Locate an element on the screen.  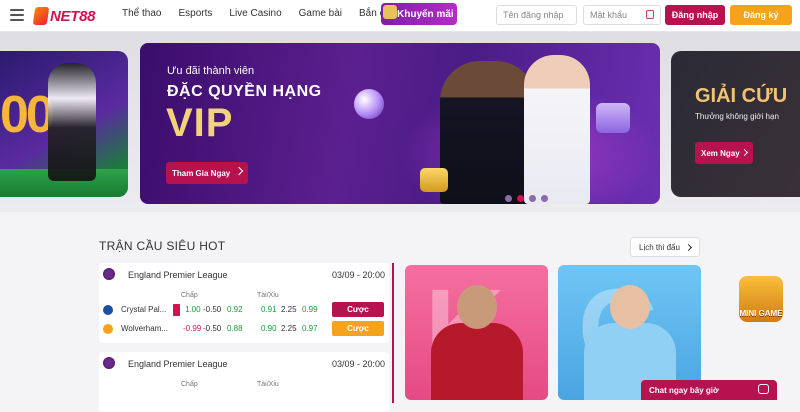
odds-flag-icon is located at coordinates (176, 310).